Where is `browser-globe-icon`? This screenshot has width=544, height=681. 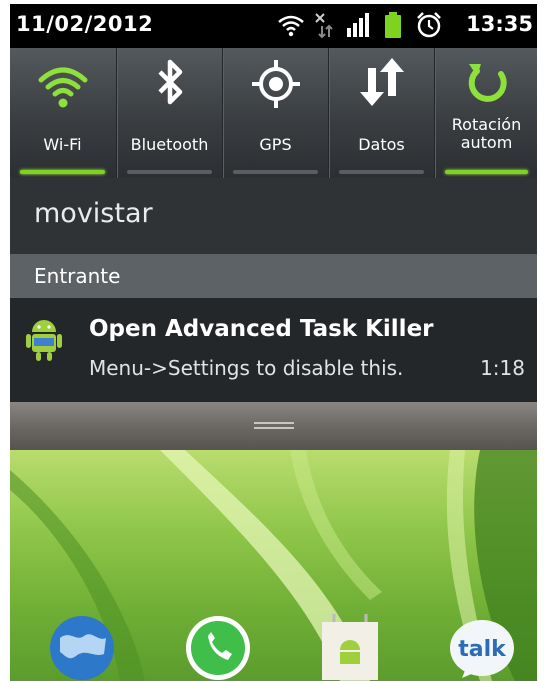 browser-globe-icon is located at coordinates (82, 644).